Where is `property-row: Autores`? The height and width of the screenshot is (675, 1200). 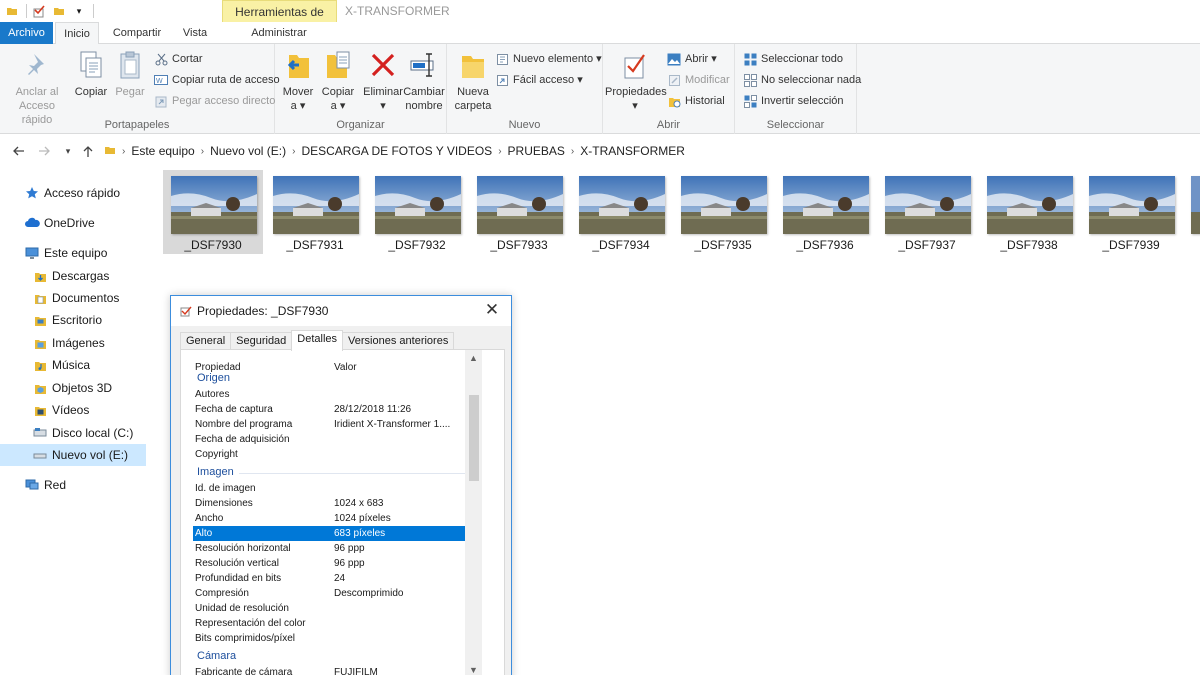
property-row: Autores is located at coordinates (330, 394).